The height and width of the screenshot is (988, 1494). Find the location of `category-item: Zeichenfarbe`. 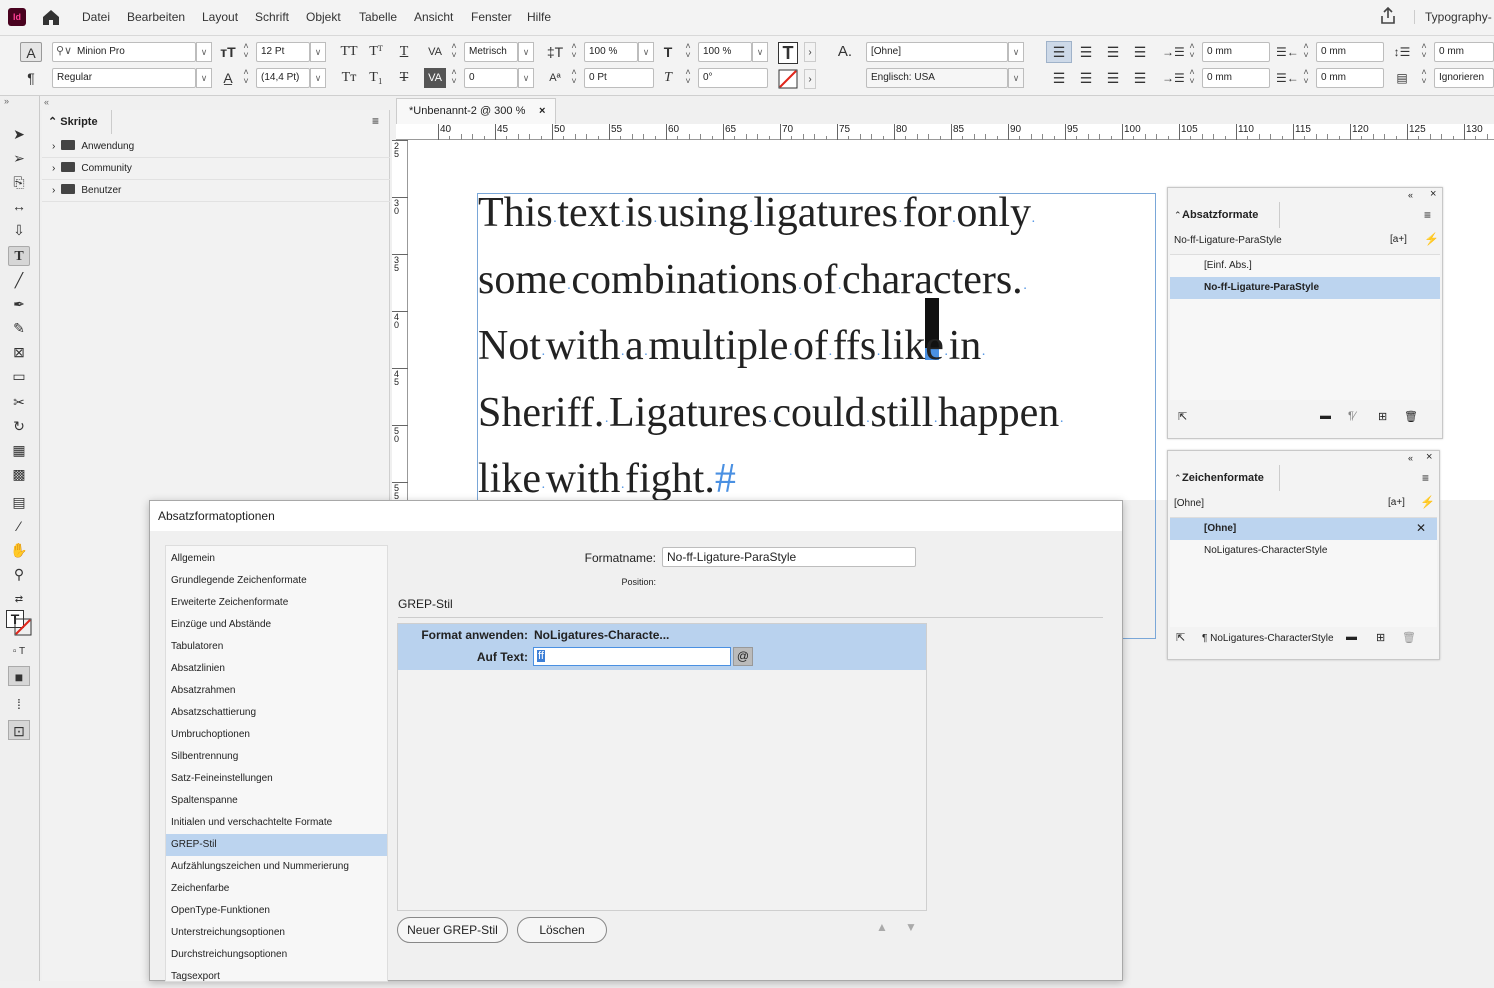

category-item: Zeichenfarbe is located at coordinates (276, 889).